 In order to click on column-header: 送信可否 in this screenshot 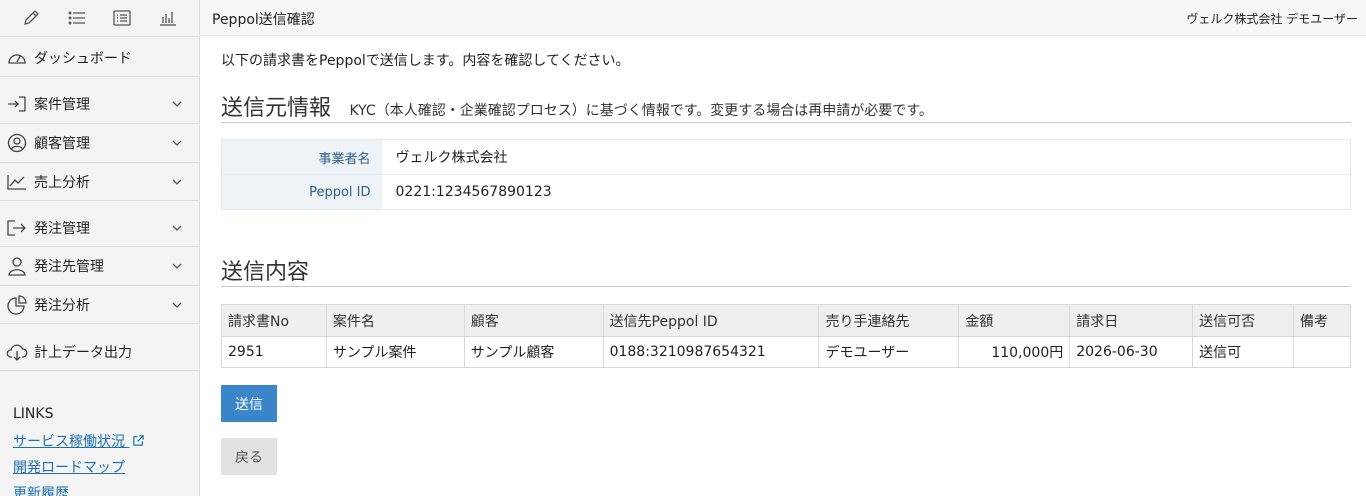, I will do `click(1243, 320)`.